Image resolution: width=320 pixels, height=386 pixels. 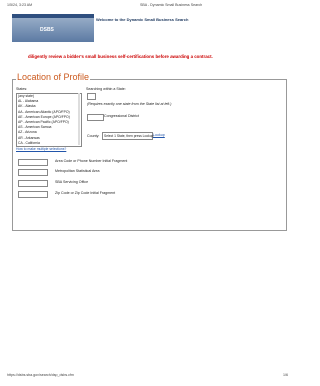 What do you see at coordinates (20, 5) in the screenshot?
I see `print-datetime: 1/5/24, 3:23 AM` at bounding box center [20, 5].